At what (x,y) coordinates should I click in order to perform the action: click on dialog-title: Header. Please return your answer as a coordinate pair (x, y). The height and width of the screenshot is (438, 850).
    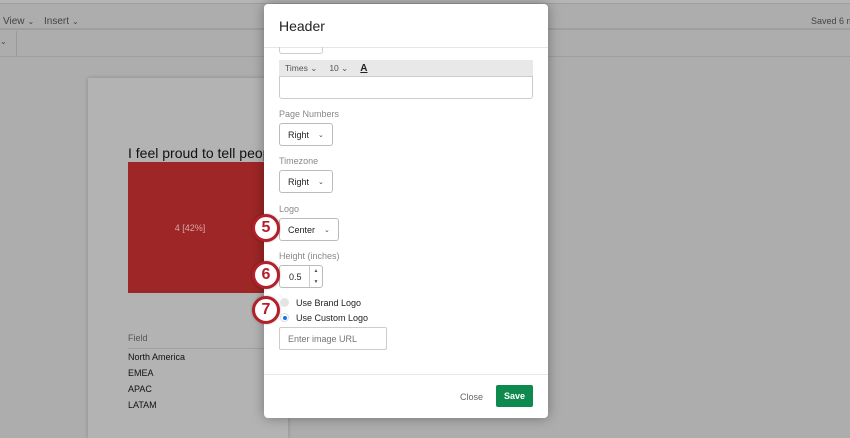
    Looking at the image, I should click on (302, 26).